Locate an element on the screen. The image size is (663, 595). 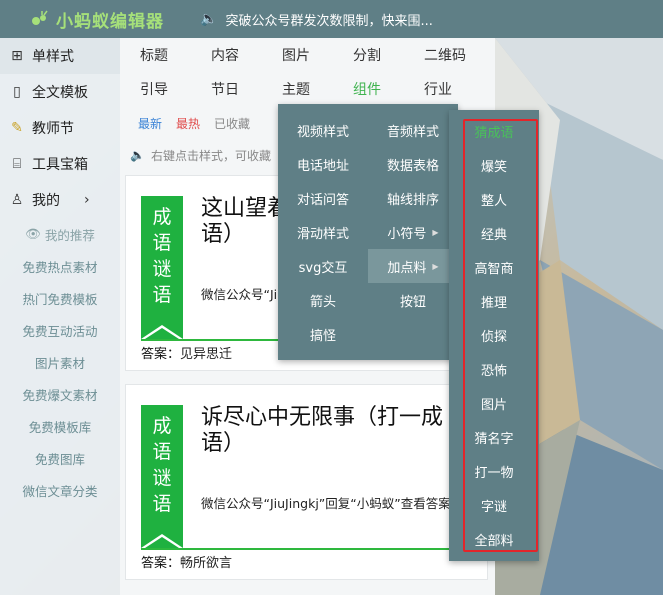
answer-line: 答案：畅所欲言 is located at coordinates (306, 560).